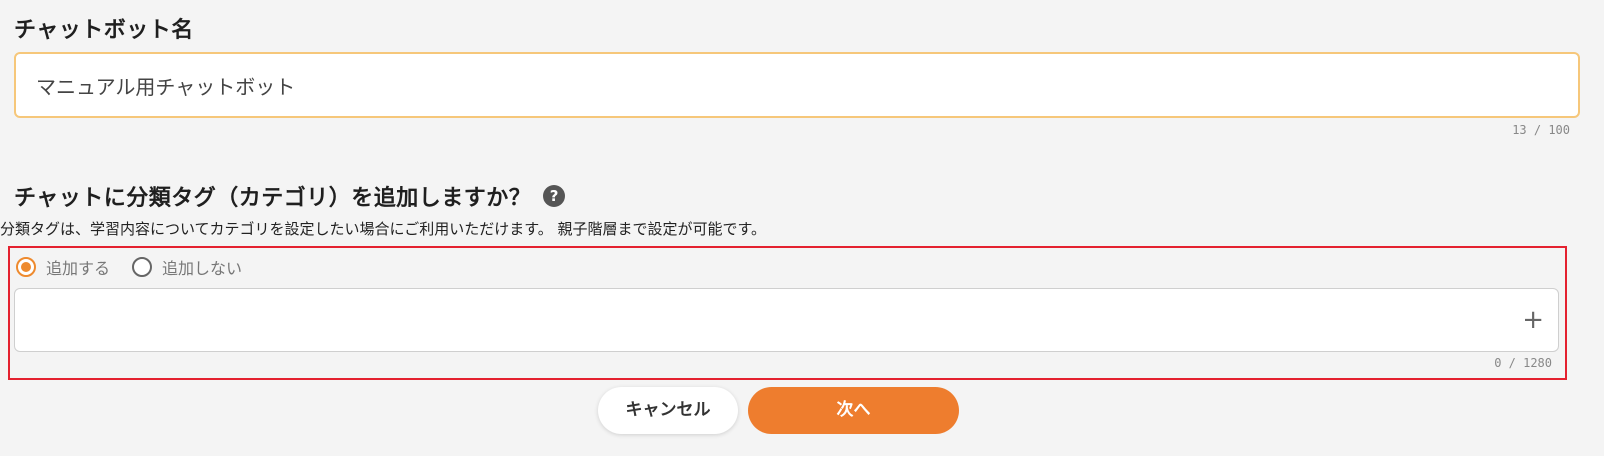  Describe the element at coordinates (104, 30) in the screenshot. I see `chatbot-name-label: チャットボット名` at that location.